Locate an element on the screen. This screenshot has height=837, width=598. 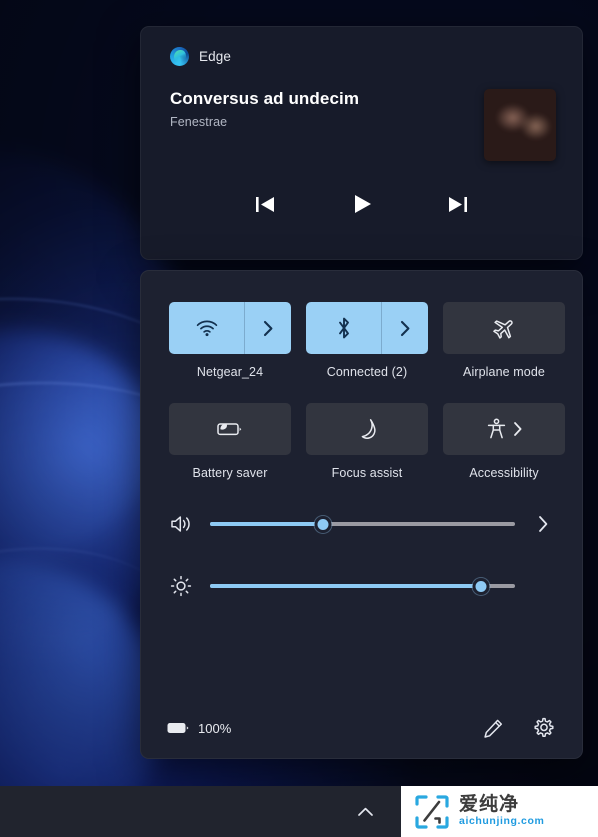
next-track-button is located at coordinates (458, 204).